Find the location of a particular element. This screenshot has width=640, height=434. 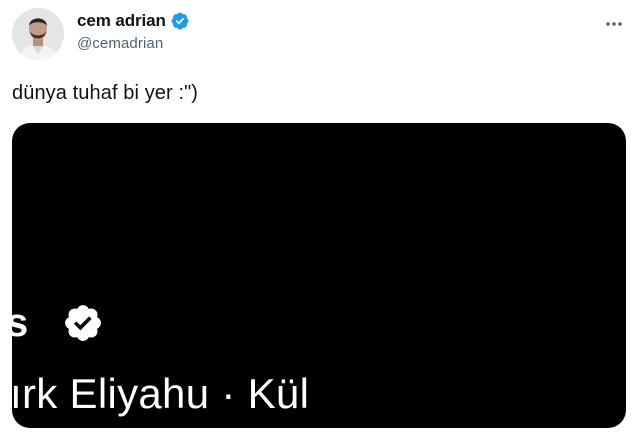

user-info: cem adrian @cemadrian is located at coordinates (133, 31).